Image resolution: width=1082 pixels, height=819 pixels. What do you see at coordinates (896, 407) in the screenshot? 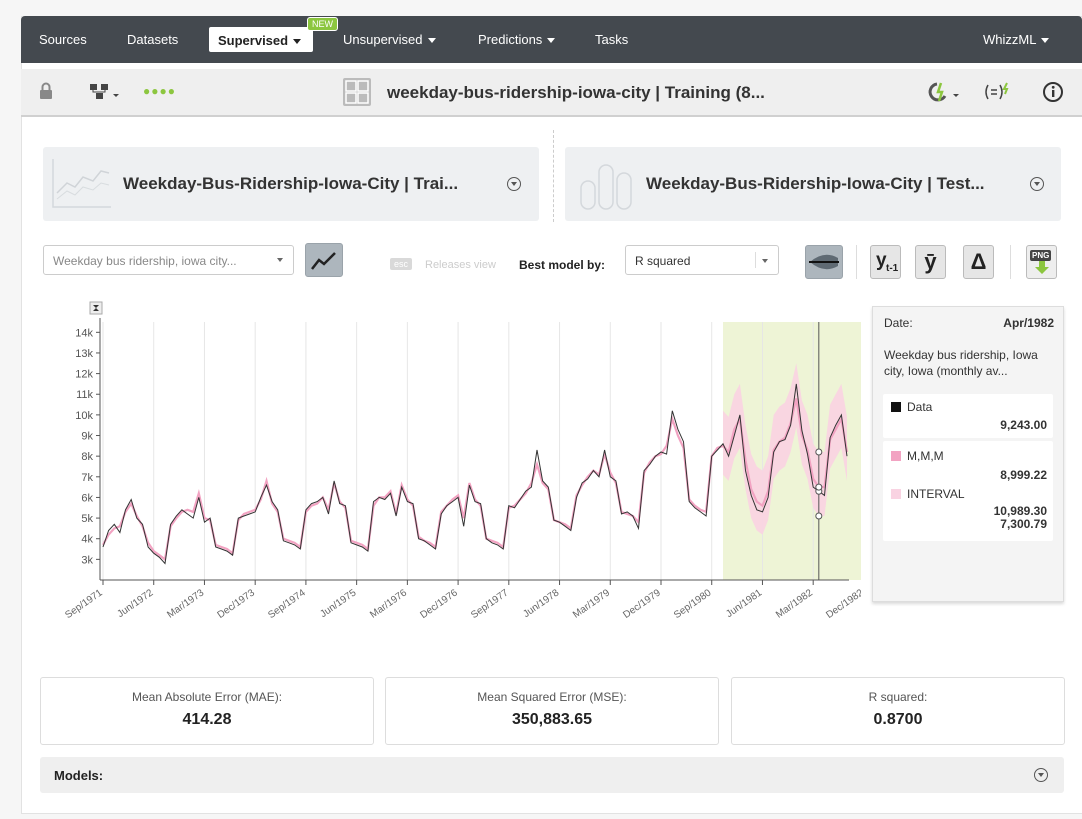
I see `data-swatch` at bounding box center [896, 407].